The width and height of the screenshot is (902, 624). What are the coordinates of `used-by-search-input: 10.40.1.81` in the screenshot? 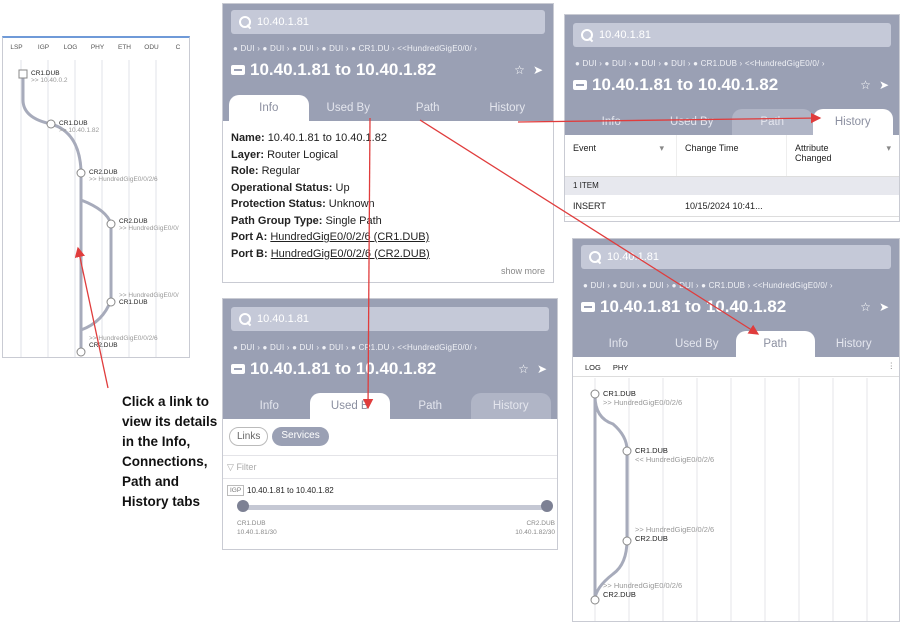 It's located at (390, 319).